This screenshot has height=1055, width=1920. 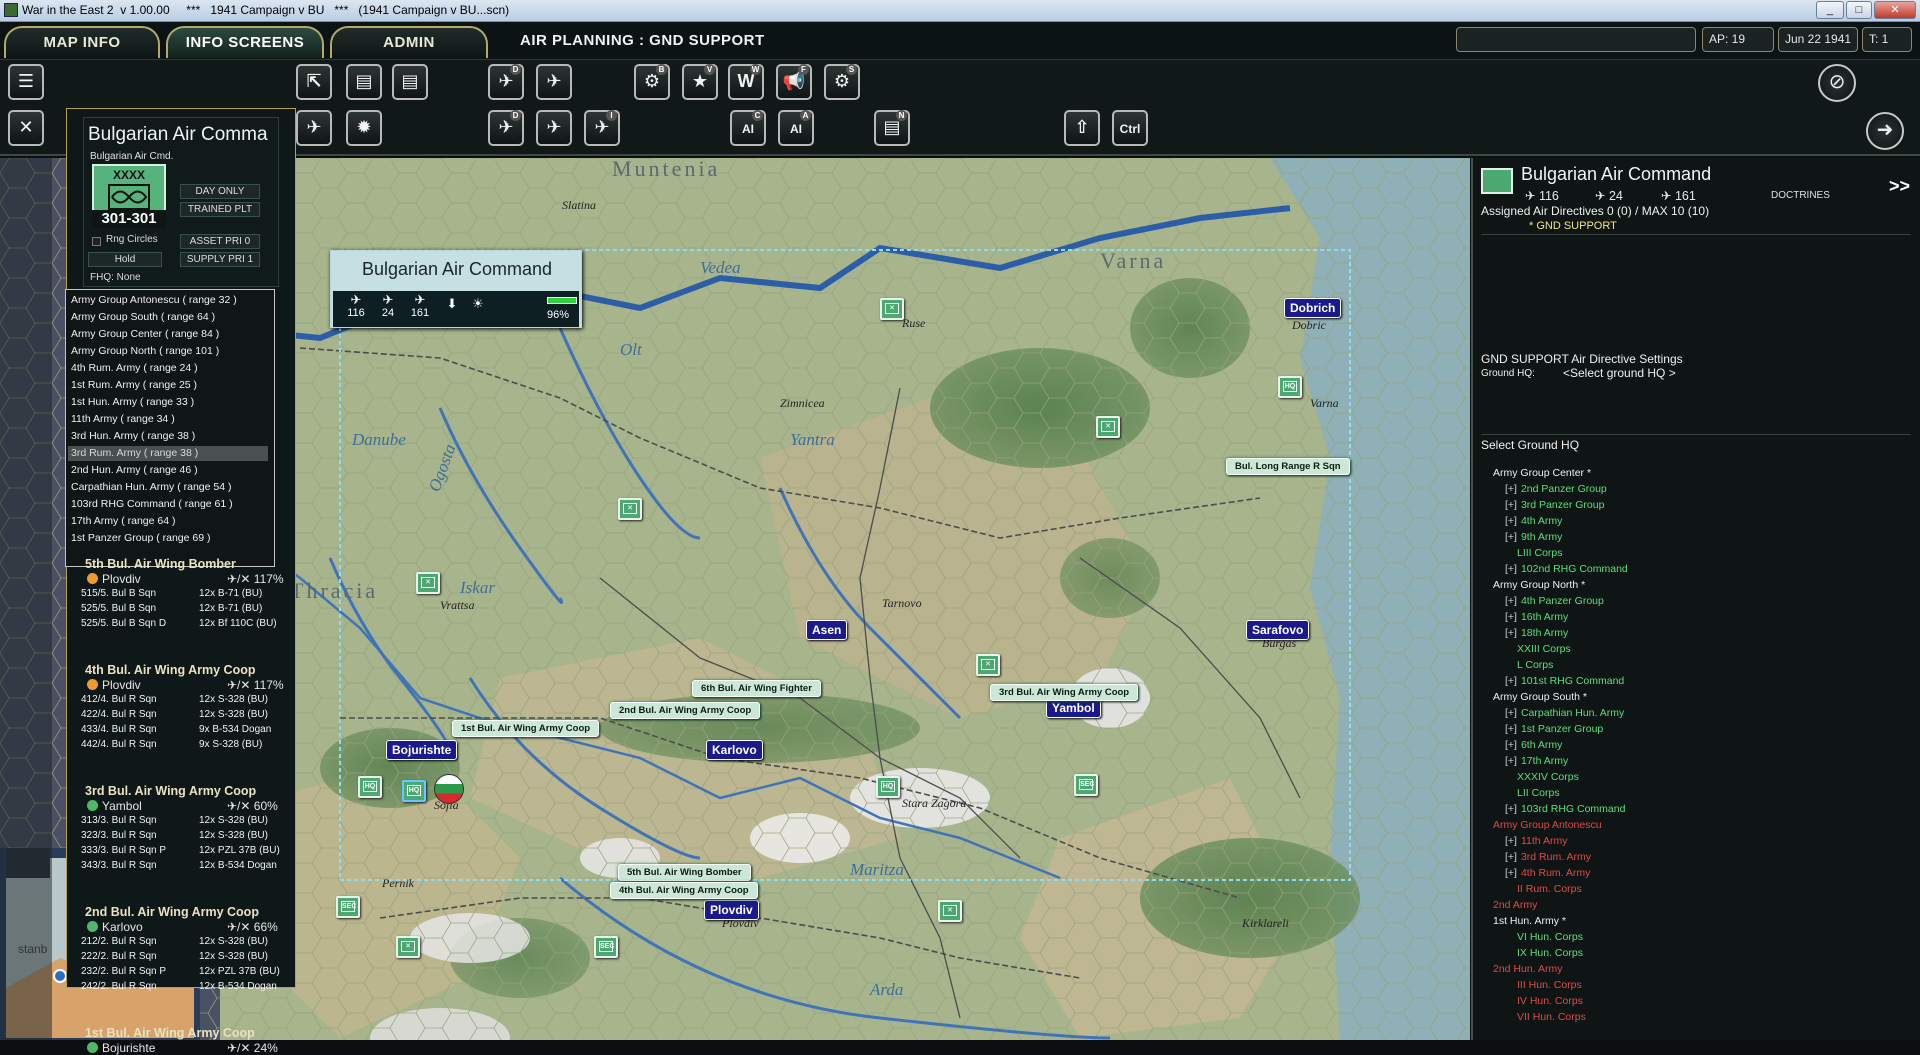 What do you see at coordinates (170, 670) in the screenshot?
I see `wing-title: 4th Bul. Air Wing Army Coop` at bounding box center [170, 670].